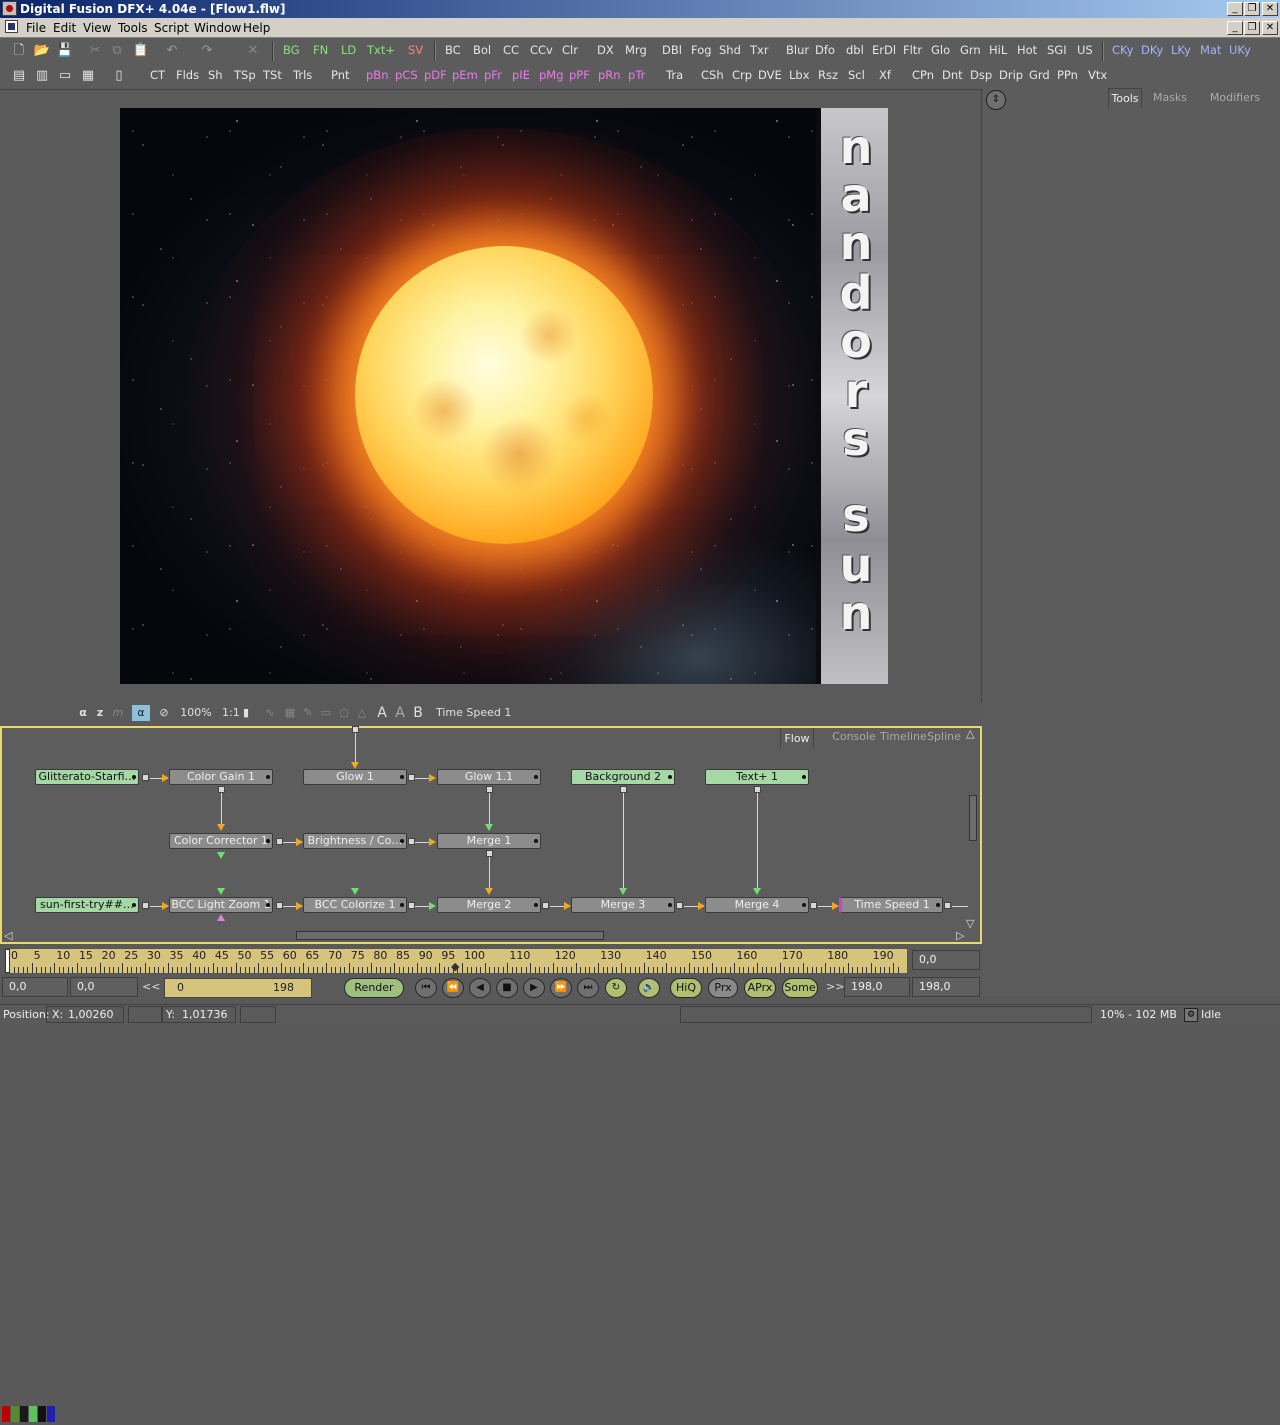  What do you see at coordinates (480, 988) in the screenshot?
I see `step-back-icon: ◀` at bounding box center [480, 988].